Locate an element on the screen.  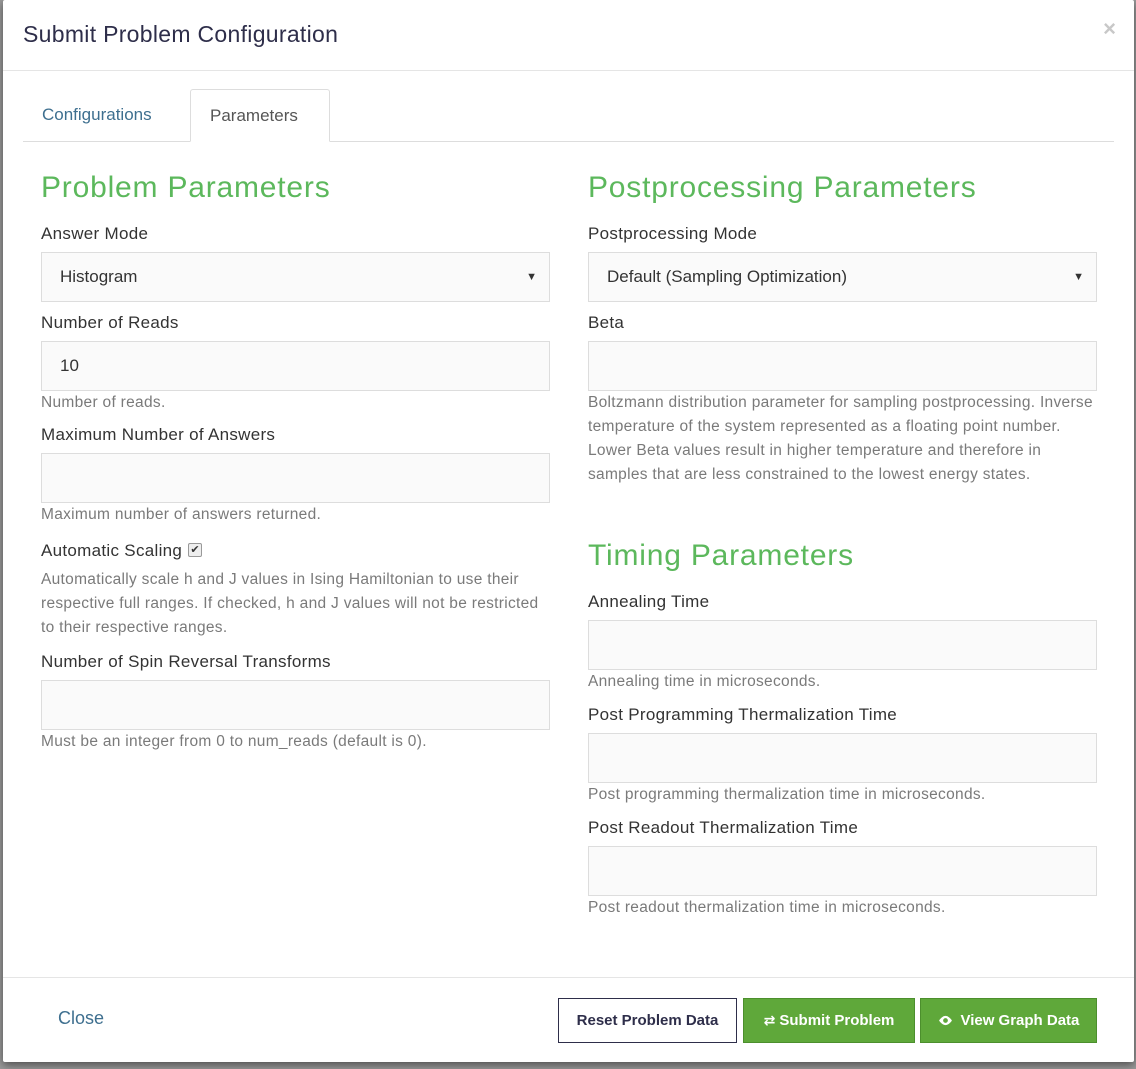
tab-configurations: Configurations is located at coordinates (97, 115).